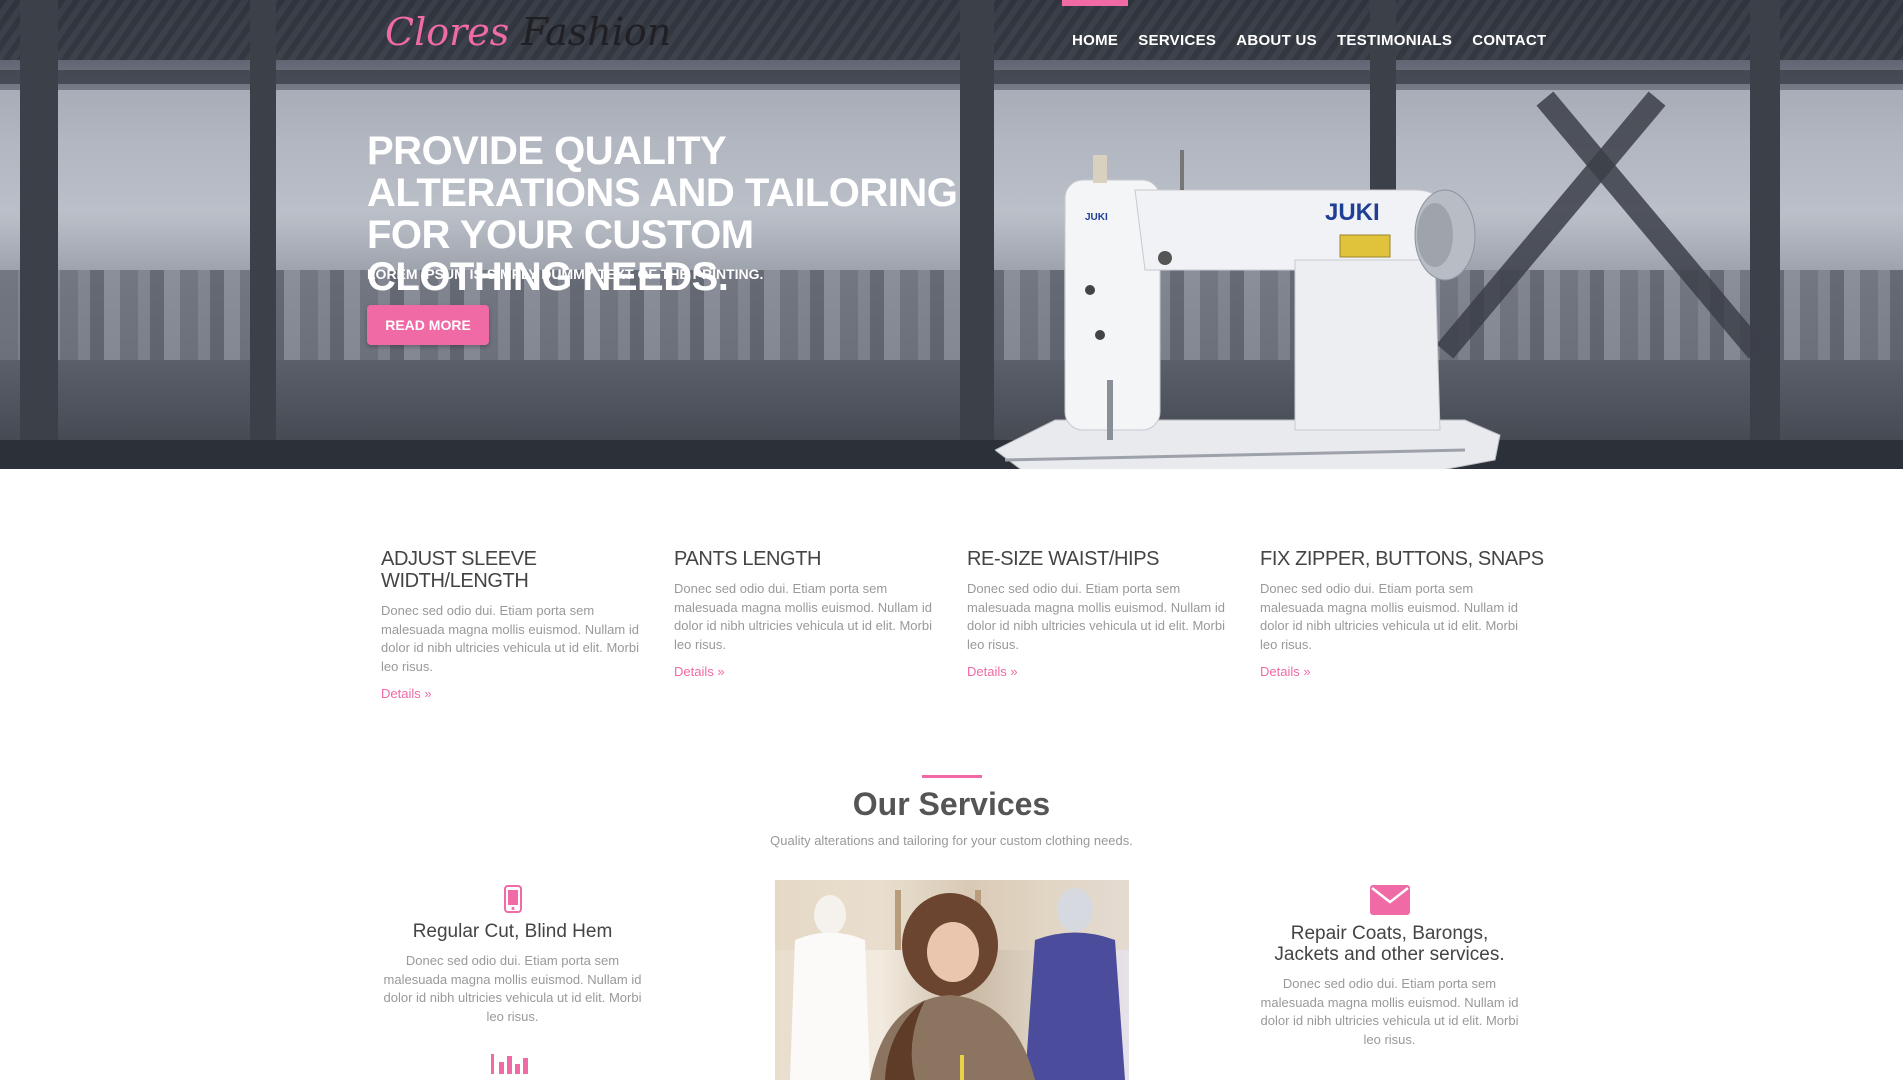 This screenshot has width=1903, height=1080. Describe the element at coordinates (951, 804) in the screenshot. I see `services-title: Our Services` at that location.